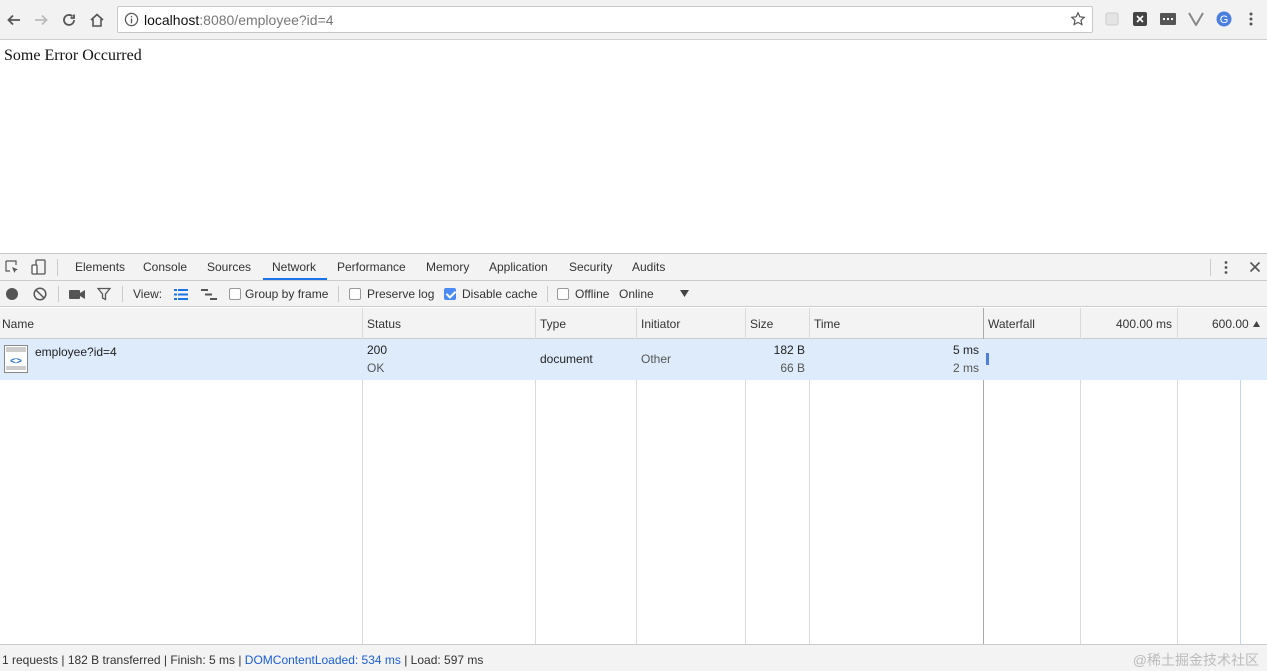  I want to click on extension-g-icon: G, so click(1224, 19).